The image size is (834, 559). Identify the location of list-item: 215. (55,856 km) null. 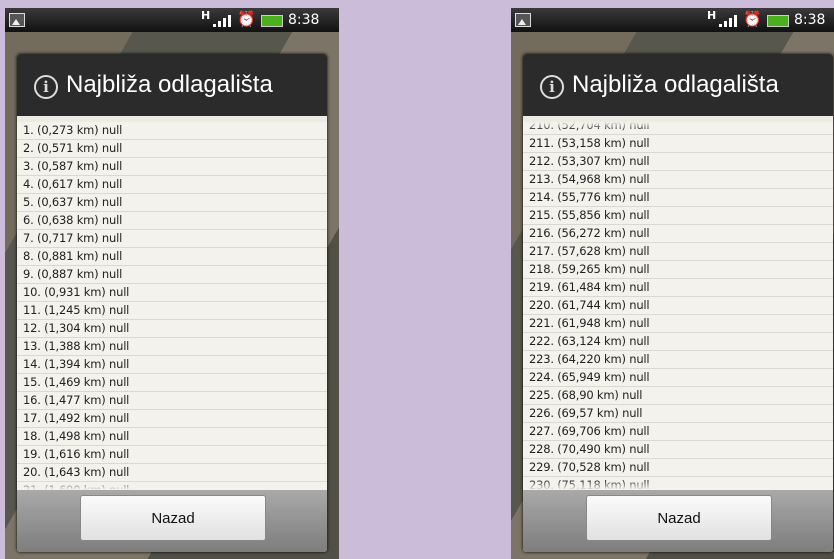
(678, 216).